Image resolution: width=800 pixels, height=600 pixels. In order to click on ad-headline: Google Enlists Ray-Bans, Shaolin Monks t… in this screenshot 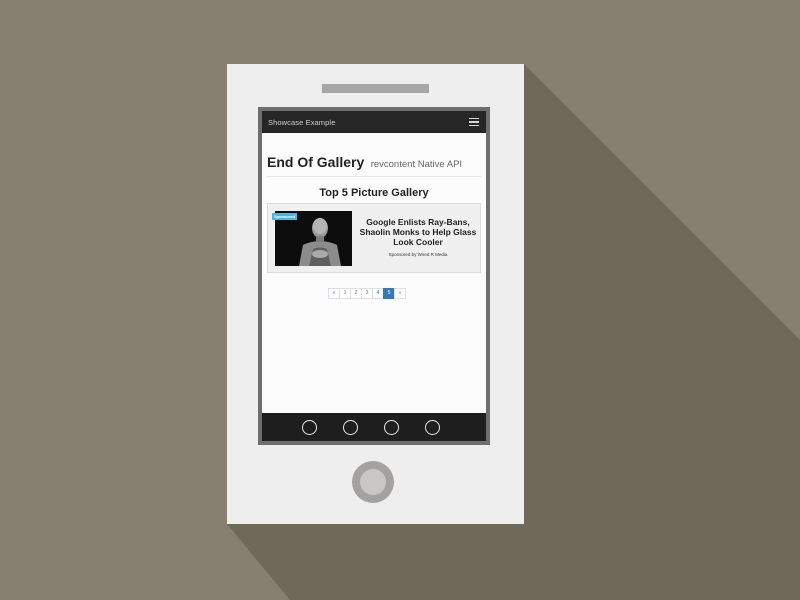, I will do `click(418, 232)`.